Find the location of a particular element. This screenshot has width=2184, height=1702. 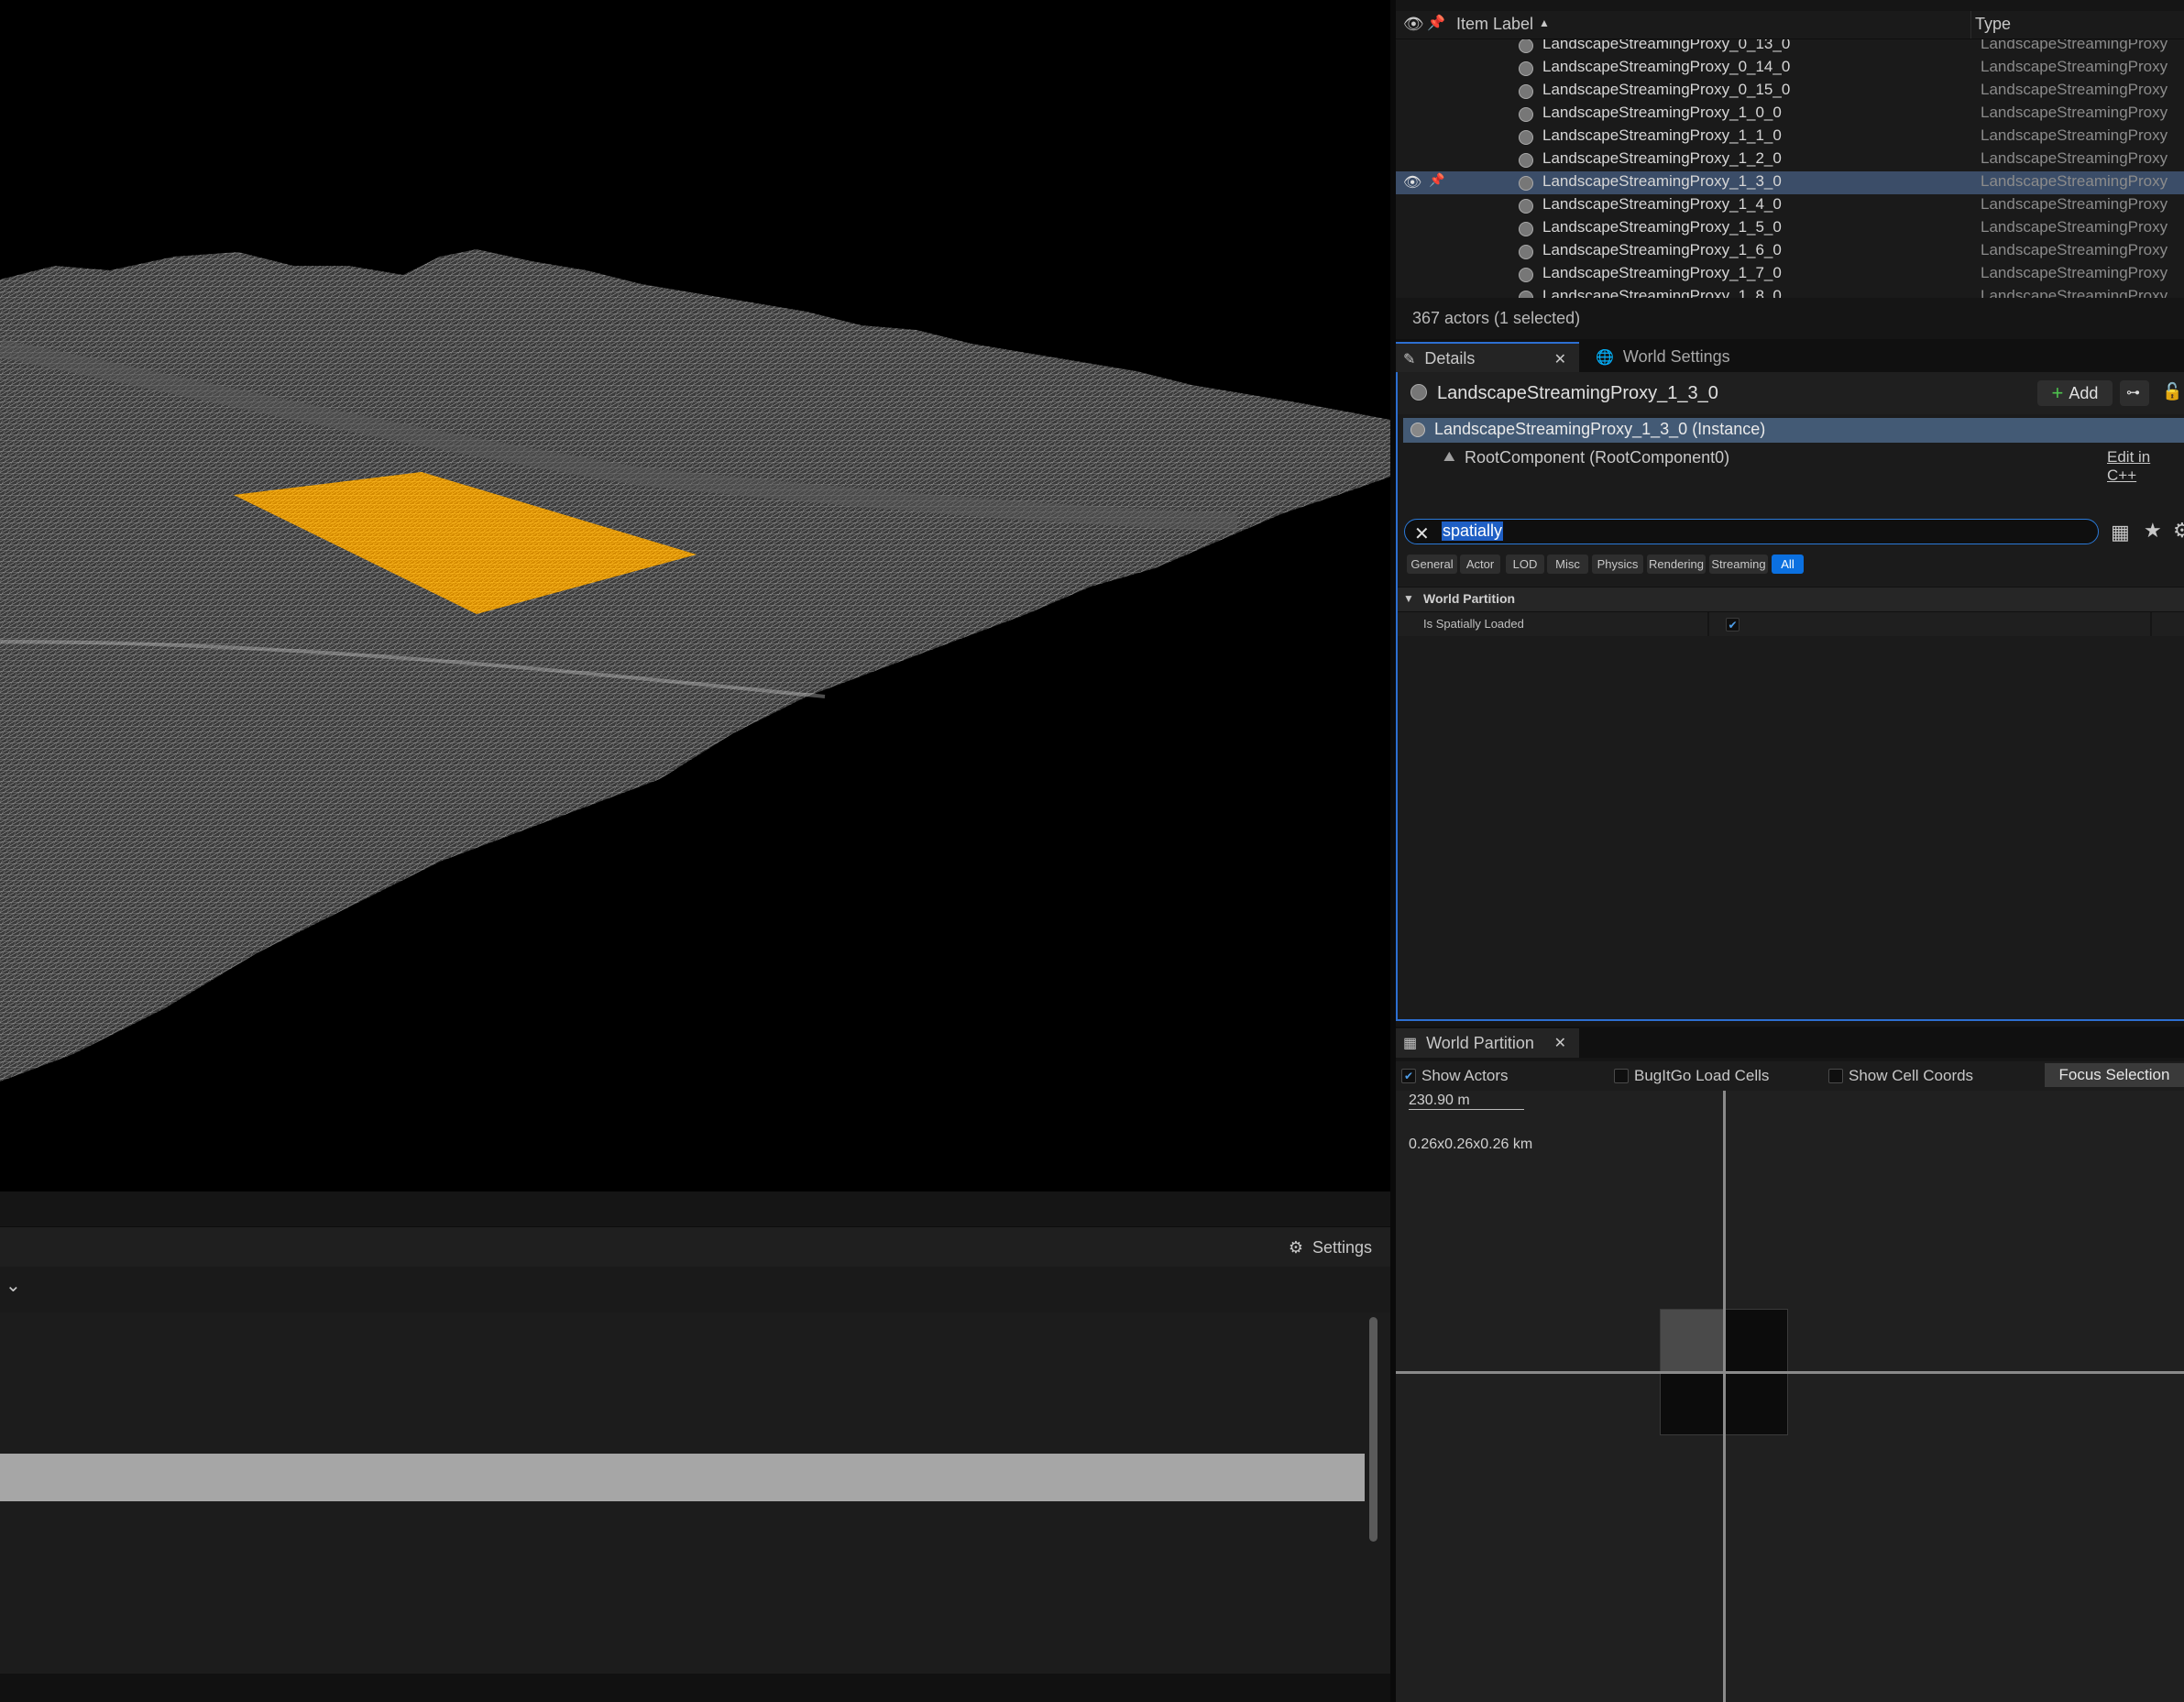

is-spatially-loaded-checkbox: ✔ is located at coordinates (1733, 624).